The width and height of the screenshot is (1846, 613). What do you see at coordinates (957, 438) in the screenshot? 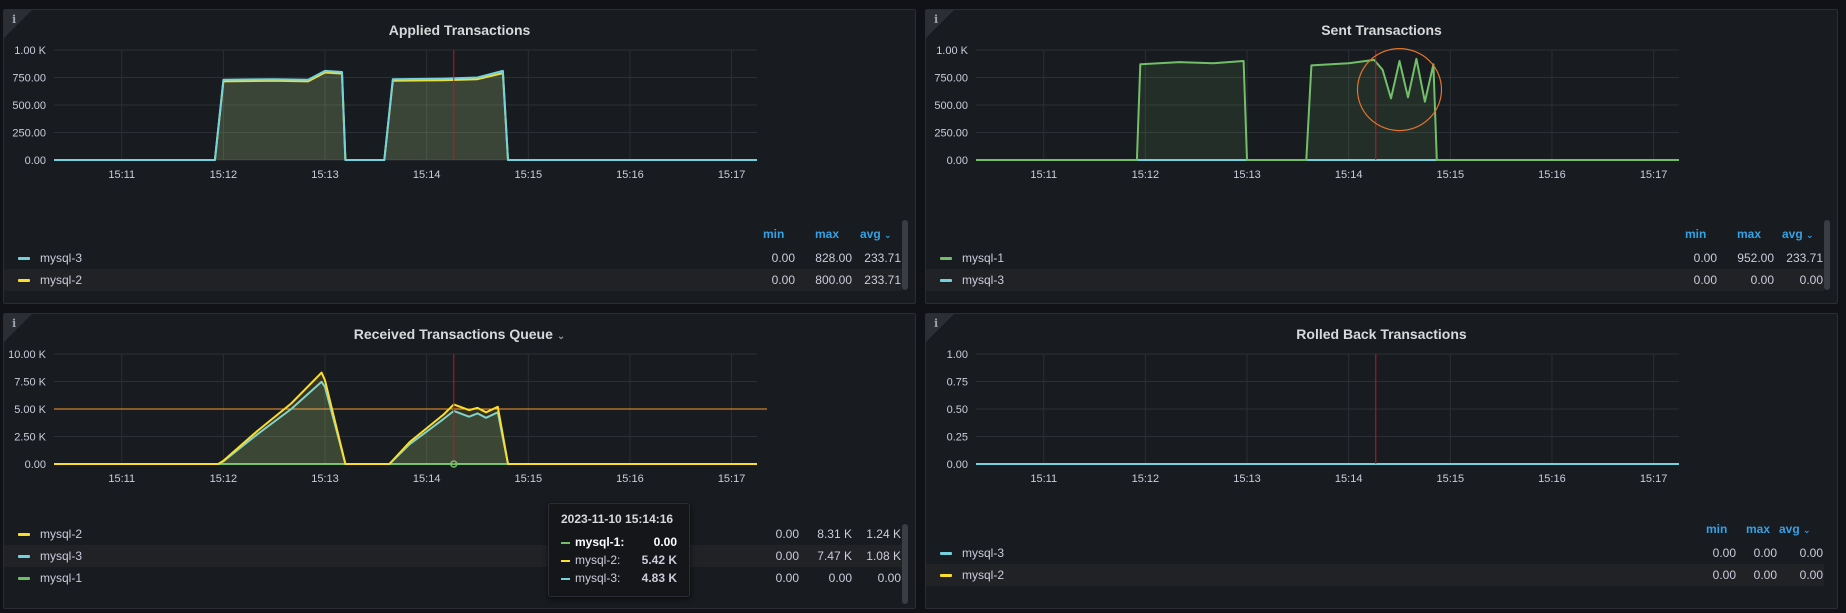
I see `y-tick-label: 0.25` at bounding box center [957, 438].